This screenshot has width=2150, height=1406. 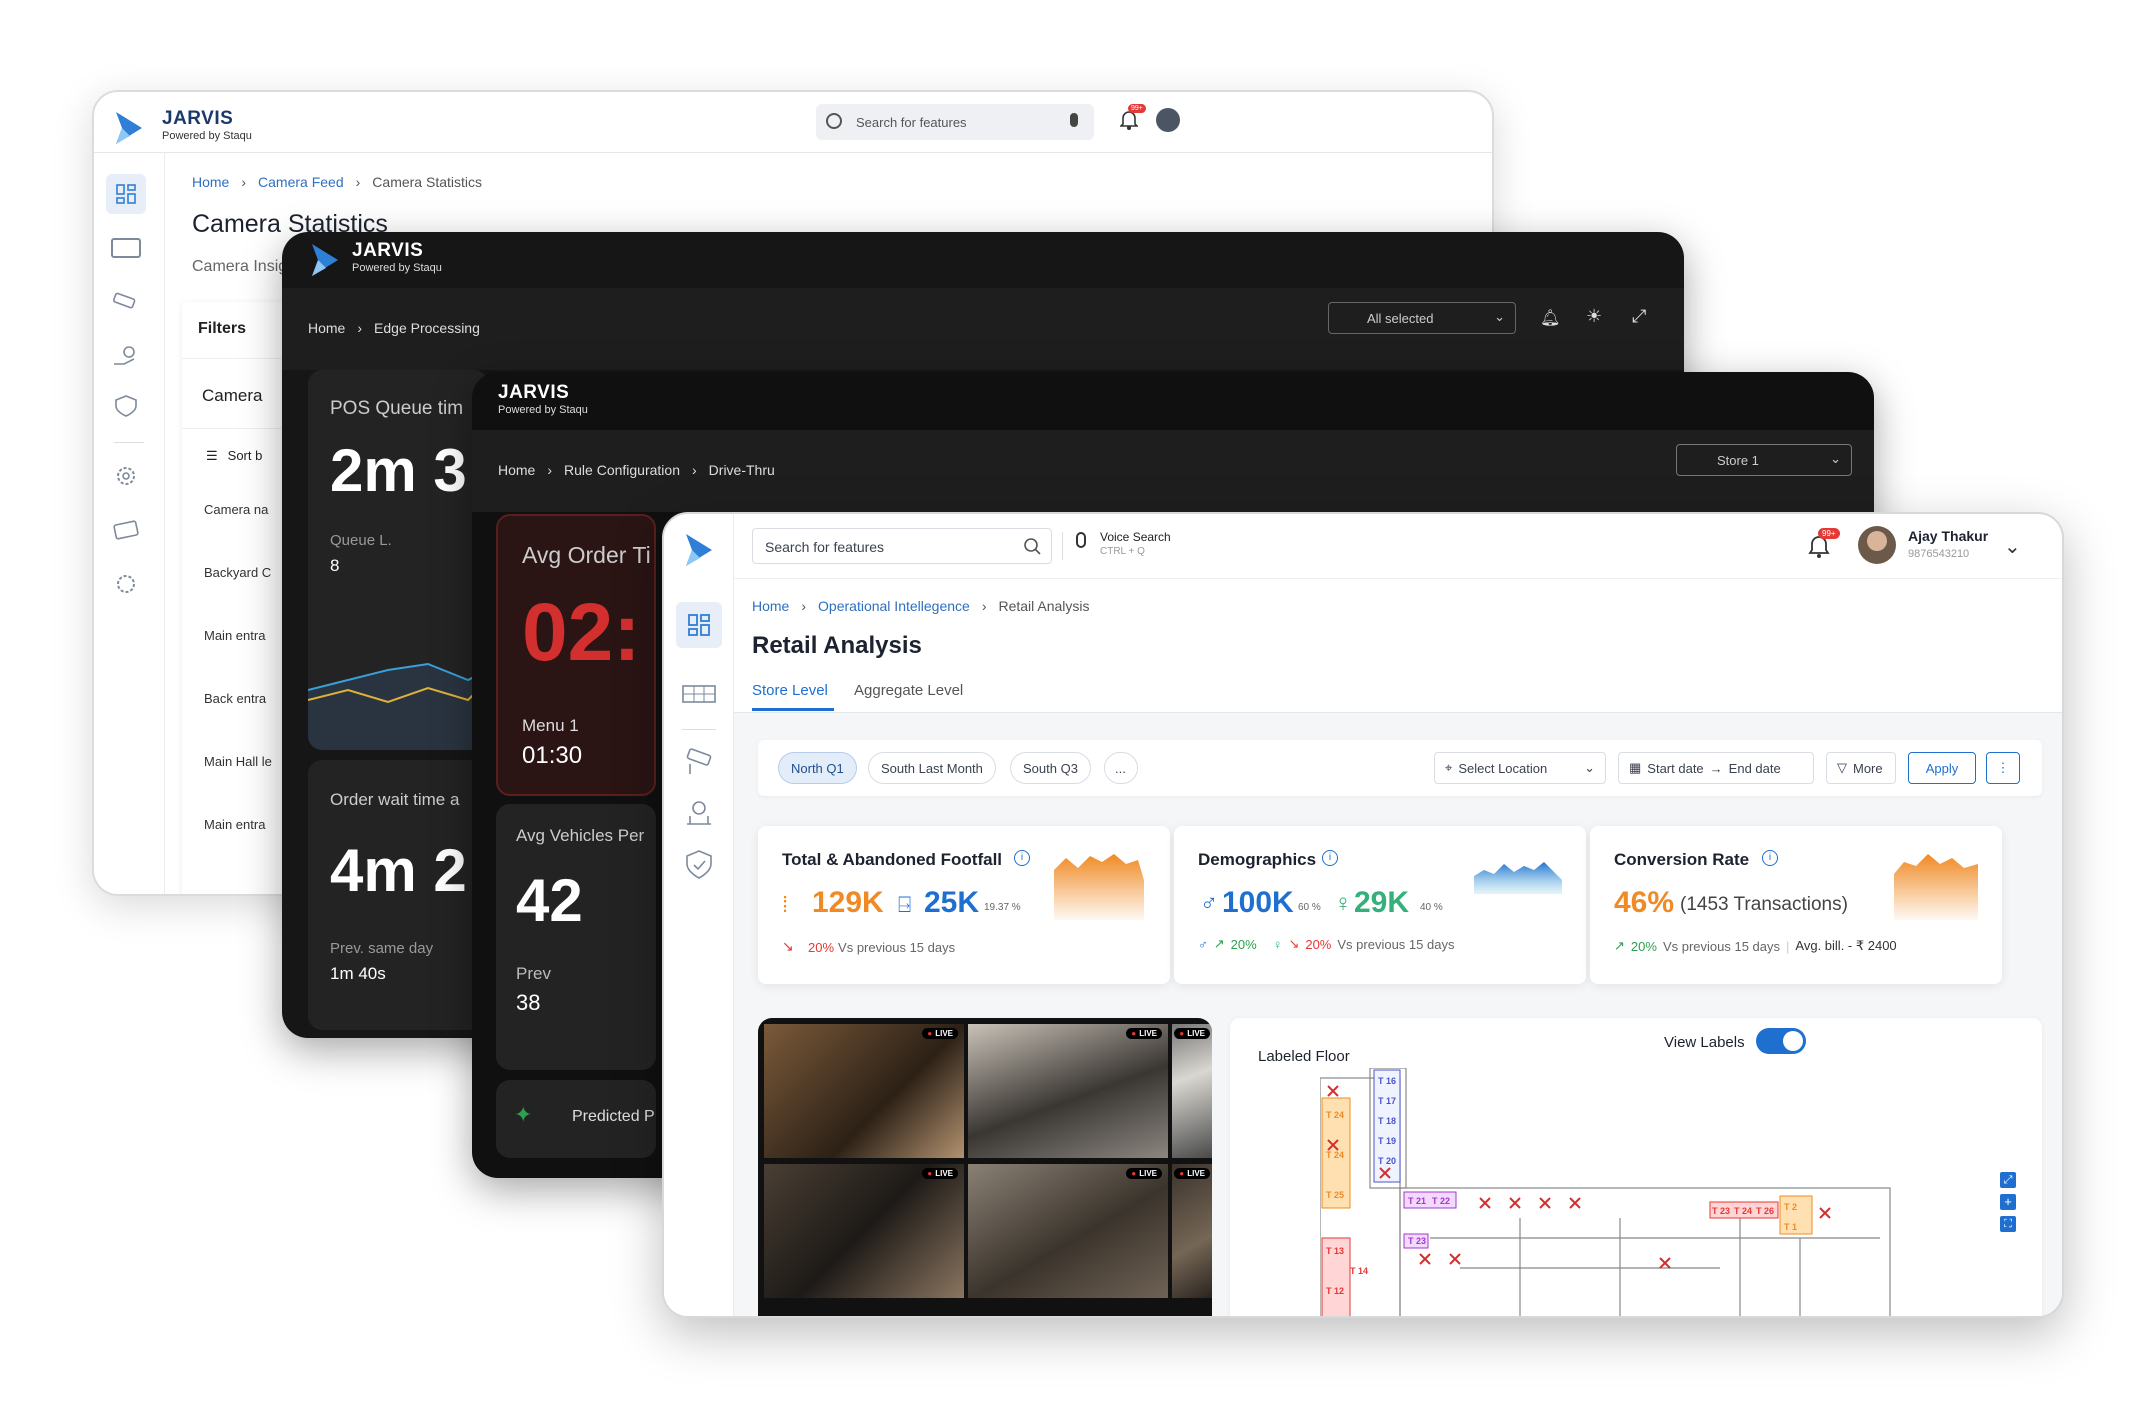 What do you see at coordinates (1781, 1041) in the screenshot?
I see `view-labels-toggle` at bounding box center [1781, 1041].